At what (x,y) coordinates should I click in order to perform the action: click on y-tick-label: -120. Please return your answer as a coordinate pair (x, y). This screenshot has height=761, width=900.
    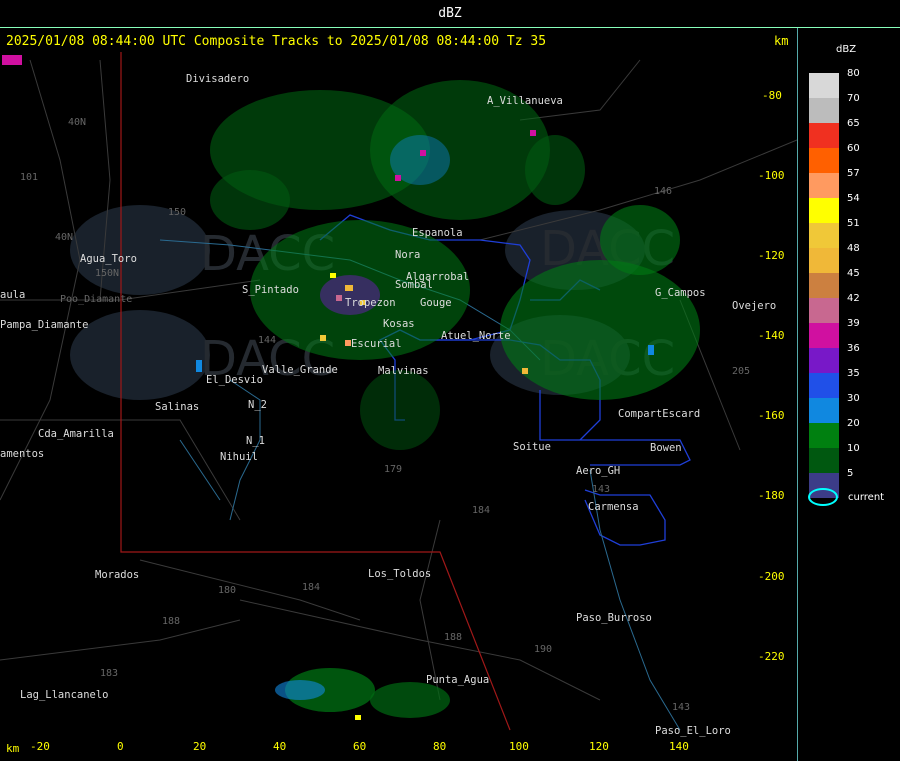
    Looking at the image, I should click on (771, 255).